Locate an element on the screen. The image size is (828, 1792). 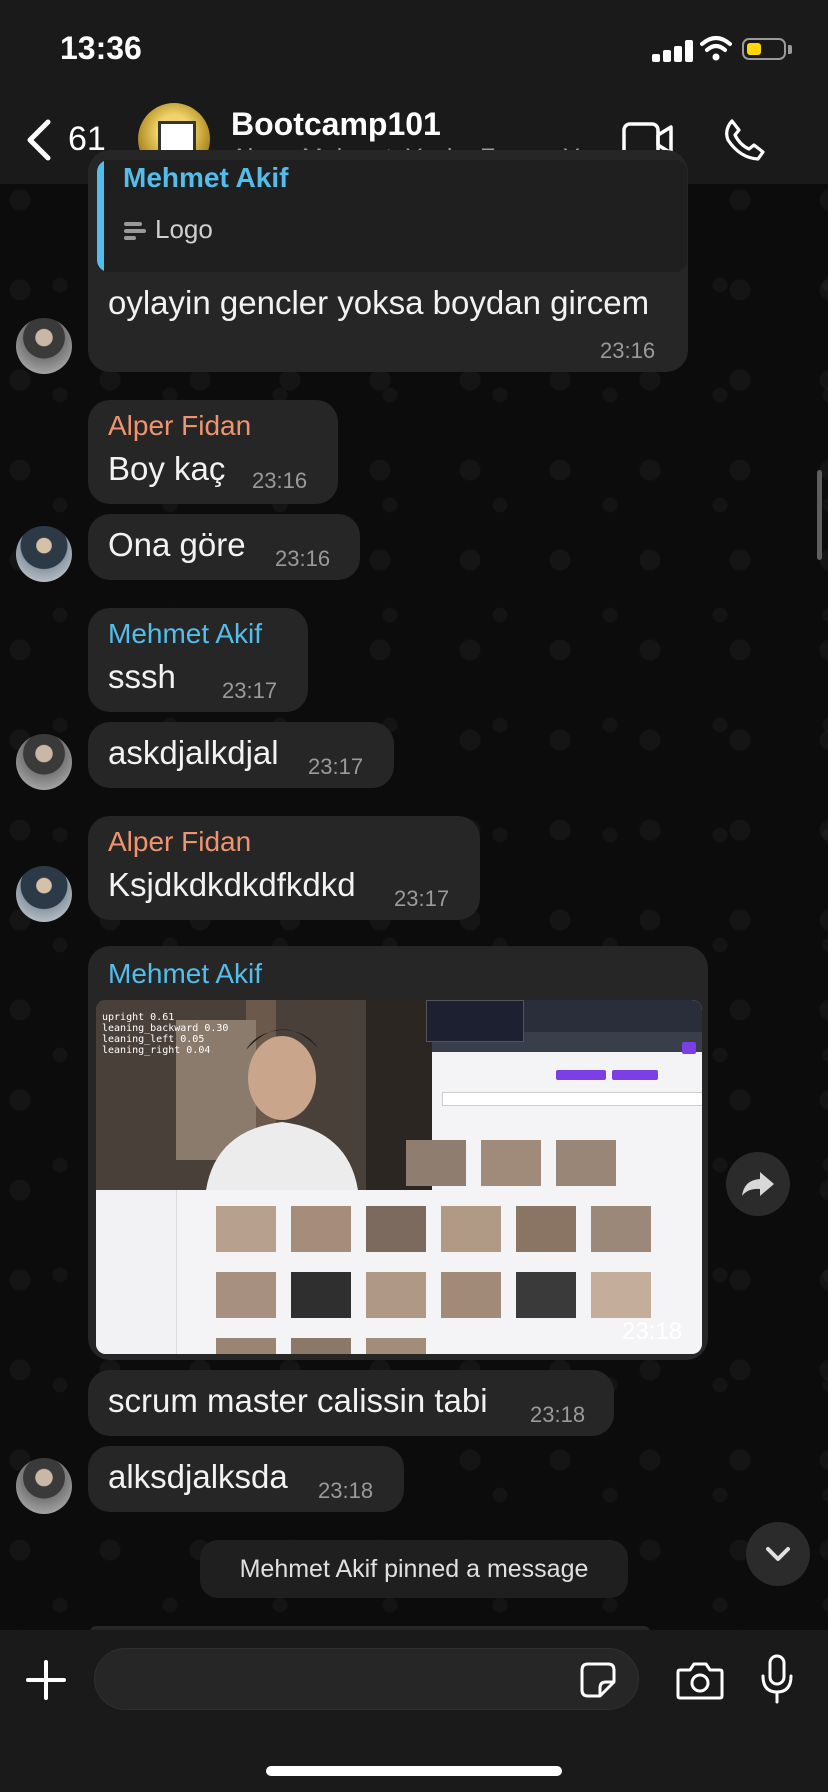
camera-icon is located at coordinates (700, 1680).